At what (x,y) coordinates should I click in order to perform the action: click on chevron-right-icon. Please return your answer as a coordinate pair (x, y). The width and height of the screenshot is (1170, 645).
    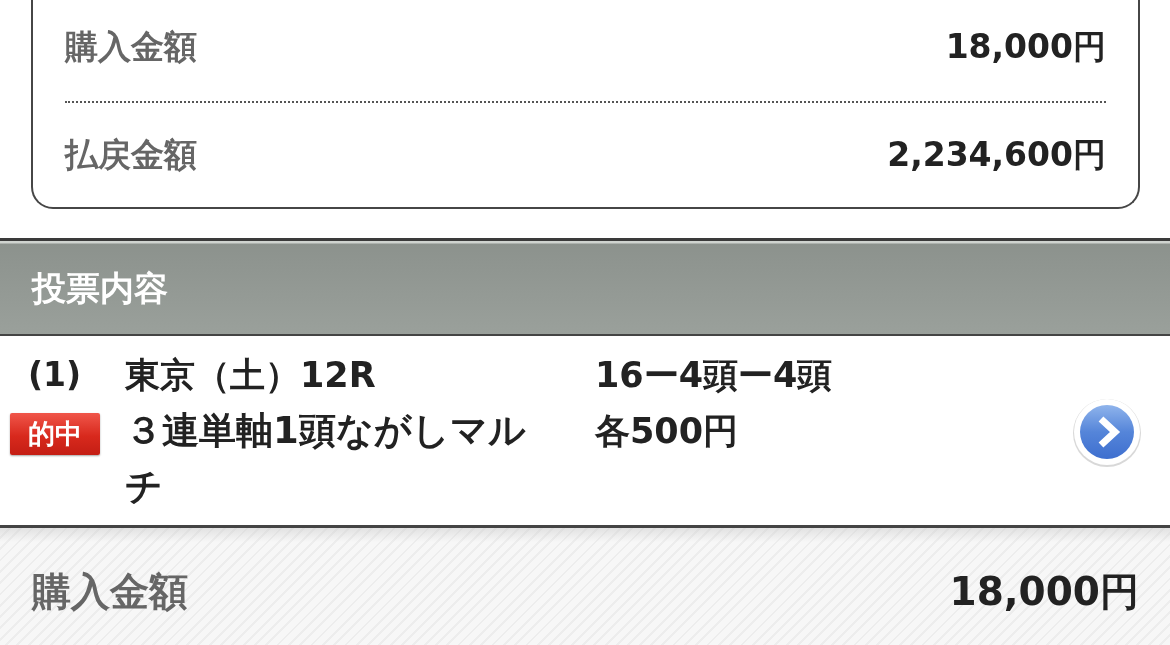
    Looking at the image, I should click on (1107, 433).